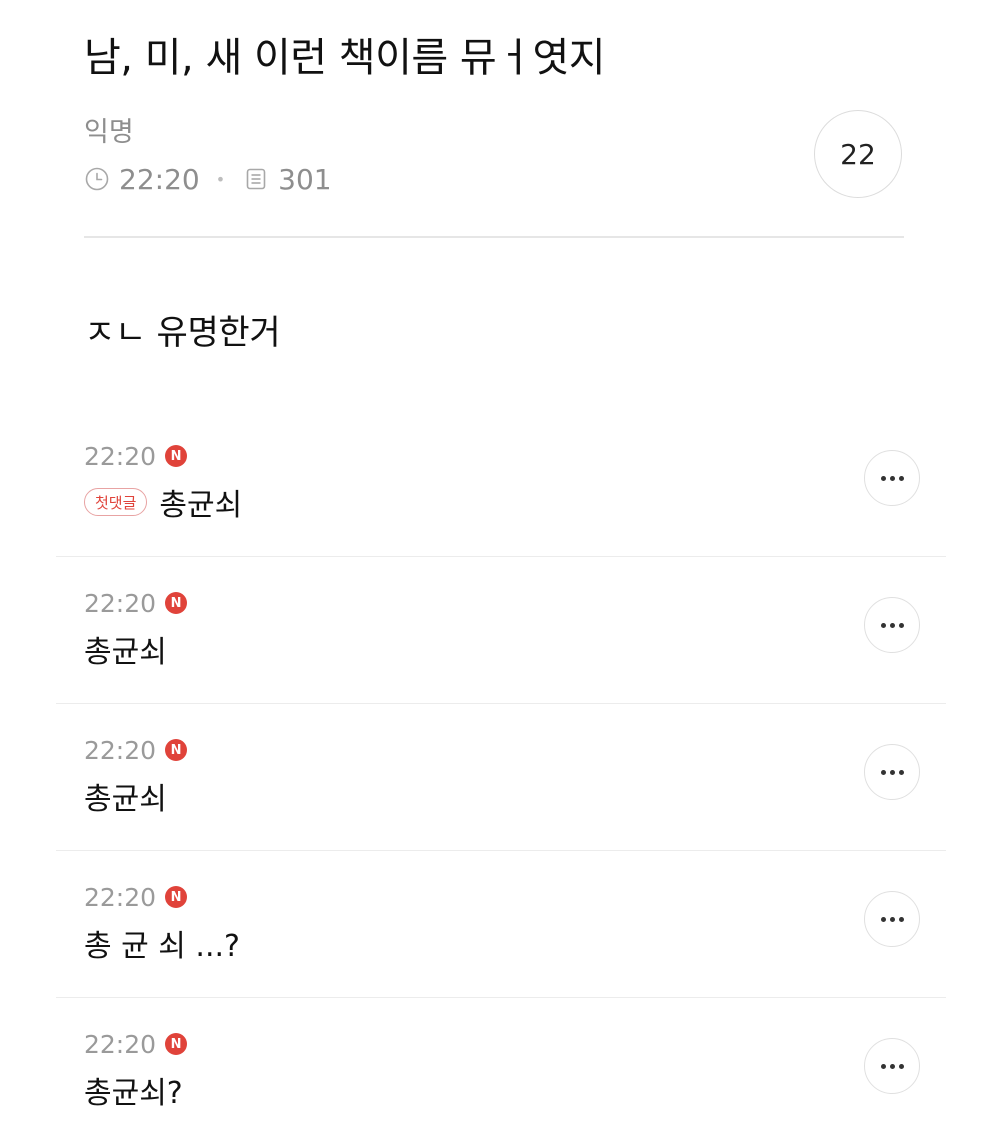 This screenshot has width=1000, height=1147. Describe the element at coordinates (162, 946) in the screenshot. I see `comment-text: 총 균 쇠 ...?` at that location.